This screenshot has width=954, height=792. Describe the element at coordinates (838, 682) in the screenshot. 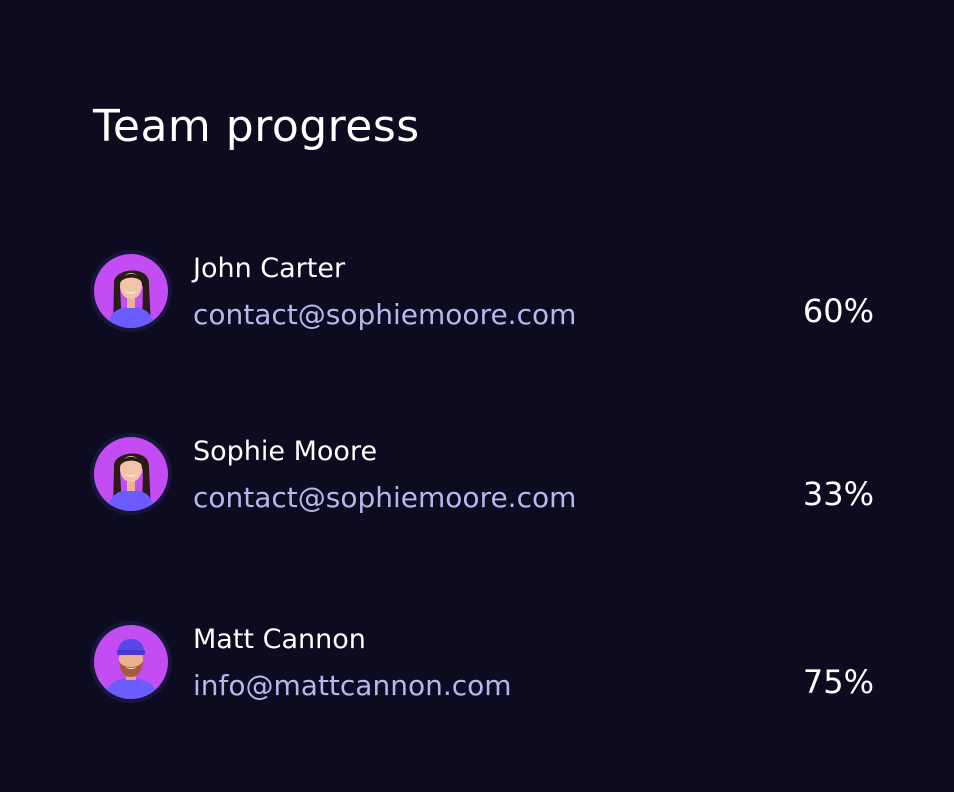

I see `member-progress: 75%` at that location.